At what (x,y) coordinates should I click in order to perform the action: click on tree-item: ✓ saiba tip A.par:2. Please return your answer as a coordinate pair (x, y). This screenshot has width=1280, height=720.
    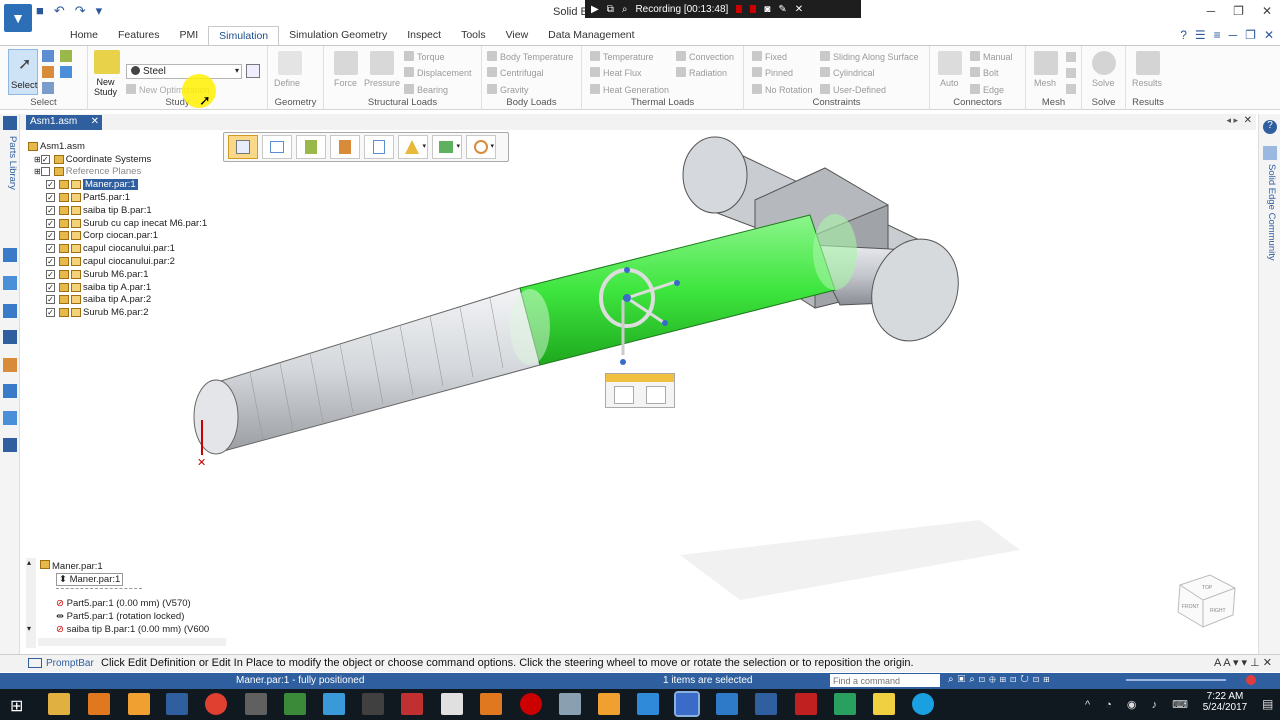
    Looking at the image, I should click on (126, 300).